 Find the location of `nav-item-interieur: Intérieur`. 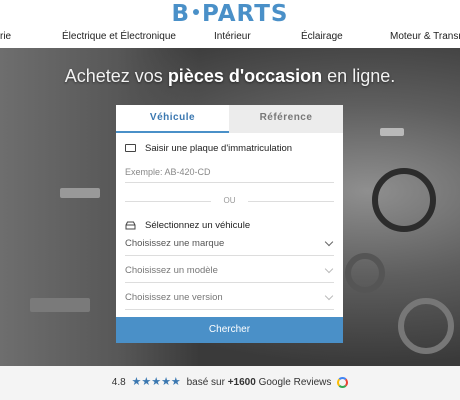

nav-item-interieur: Intérieur is located at coordinates (232, 36).